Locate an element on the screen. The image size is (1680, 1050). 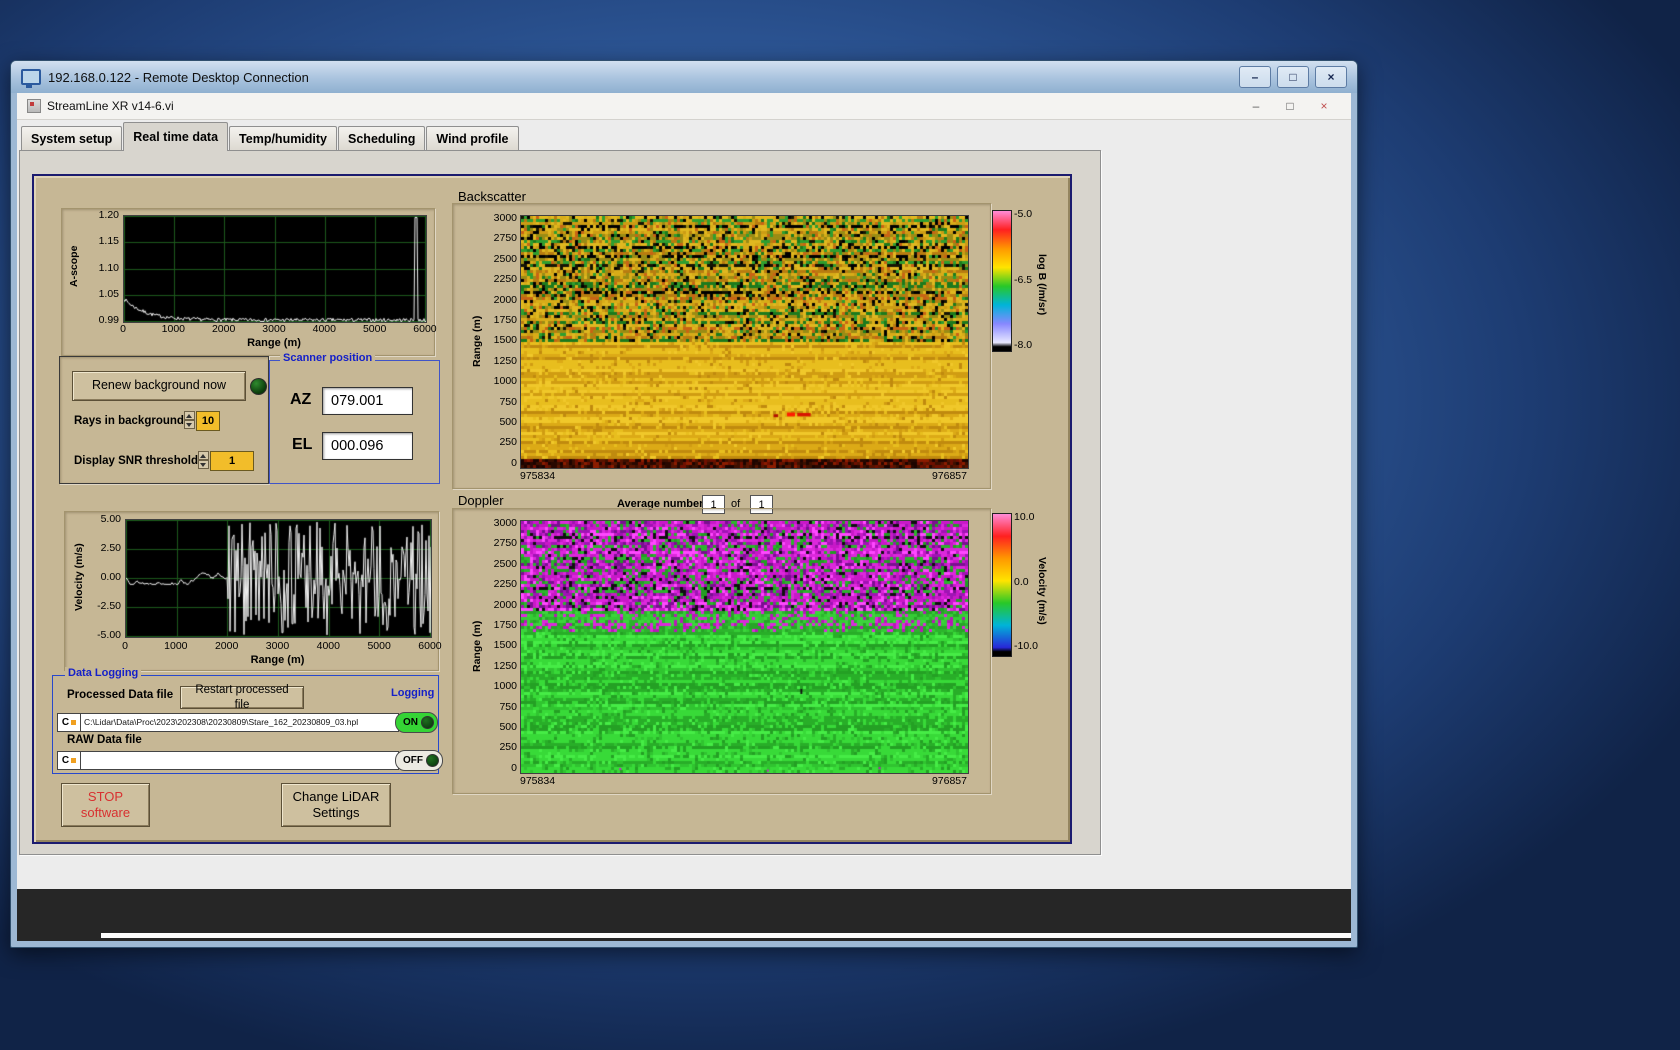
raw-logging-toggle: OFF is located at coordinates (419, 760).